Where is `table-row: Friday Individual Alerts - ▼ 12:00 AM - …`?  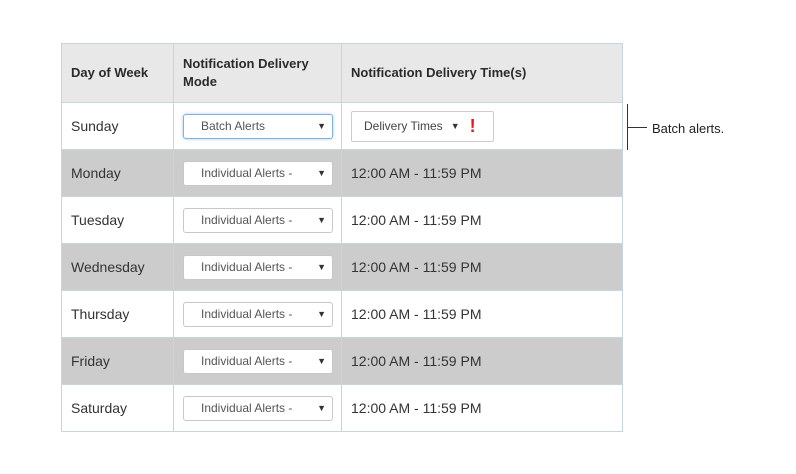 table-row: Friday Individual Alerts - ▼ 12:00 AM - … is located at coordinates (342, 361).